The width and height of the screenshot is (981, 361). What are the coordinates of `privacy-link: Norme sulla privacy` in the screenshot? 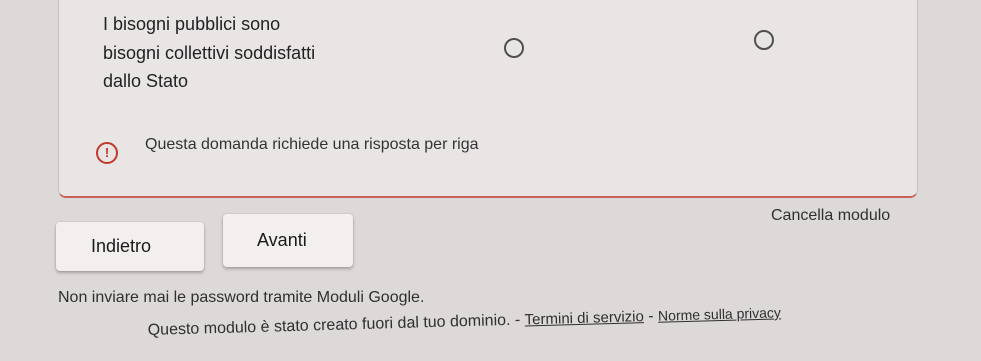 It's located at (719, 313).